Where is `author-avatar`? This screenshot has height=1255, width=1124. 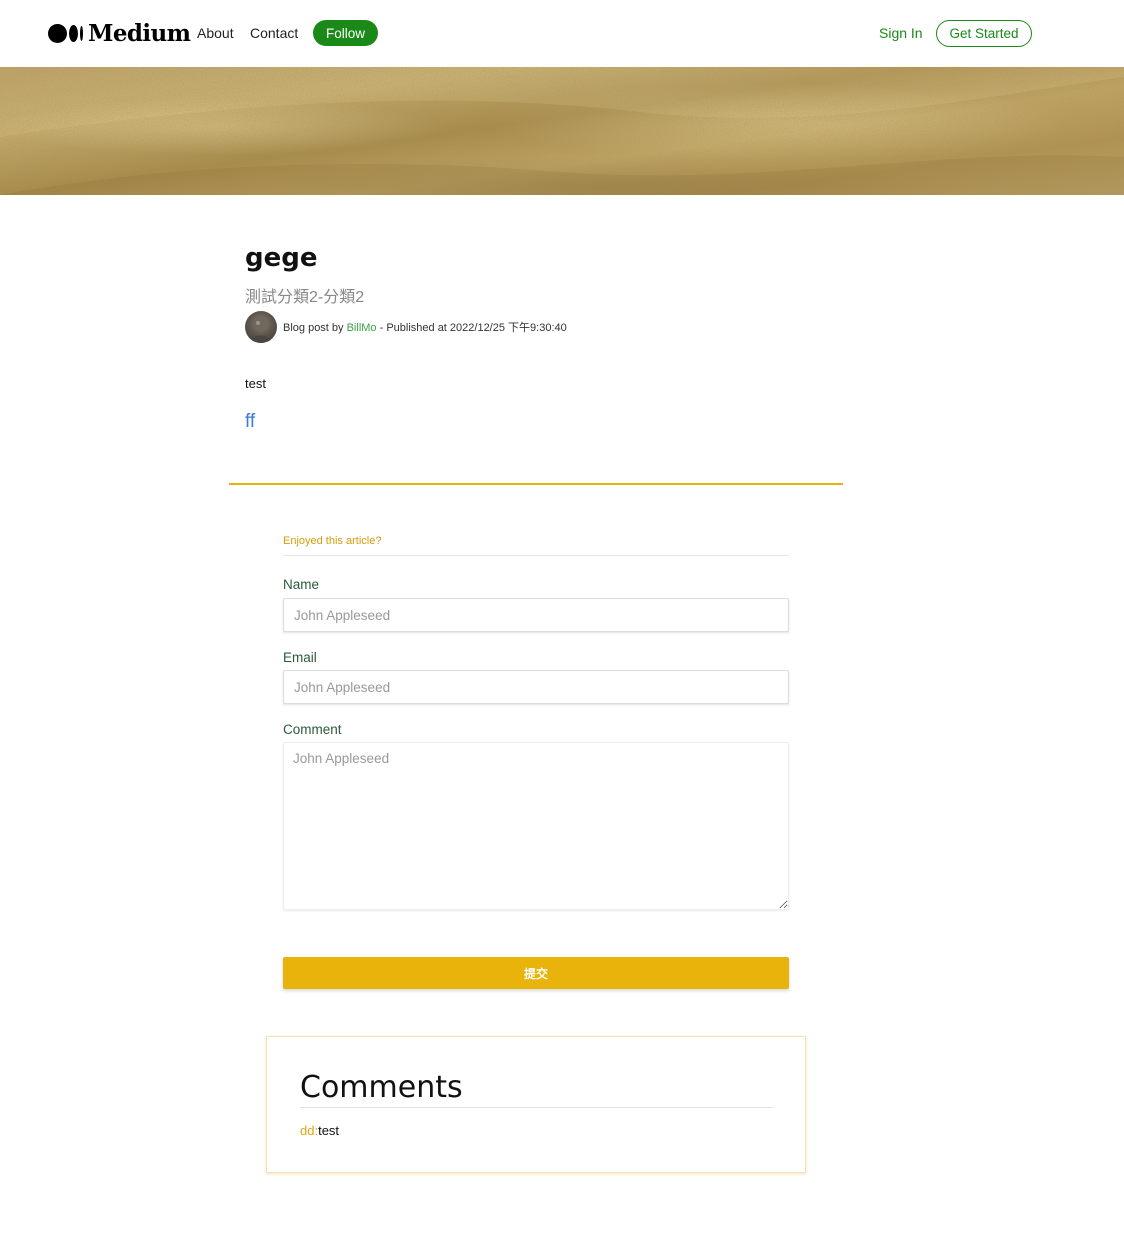
author-avatar is located at coordinates (261, 327).